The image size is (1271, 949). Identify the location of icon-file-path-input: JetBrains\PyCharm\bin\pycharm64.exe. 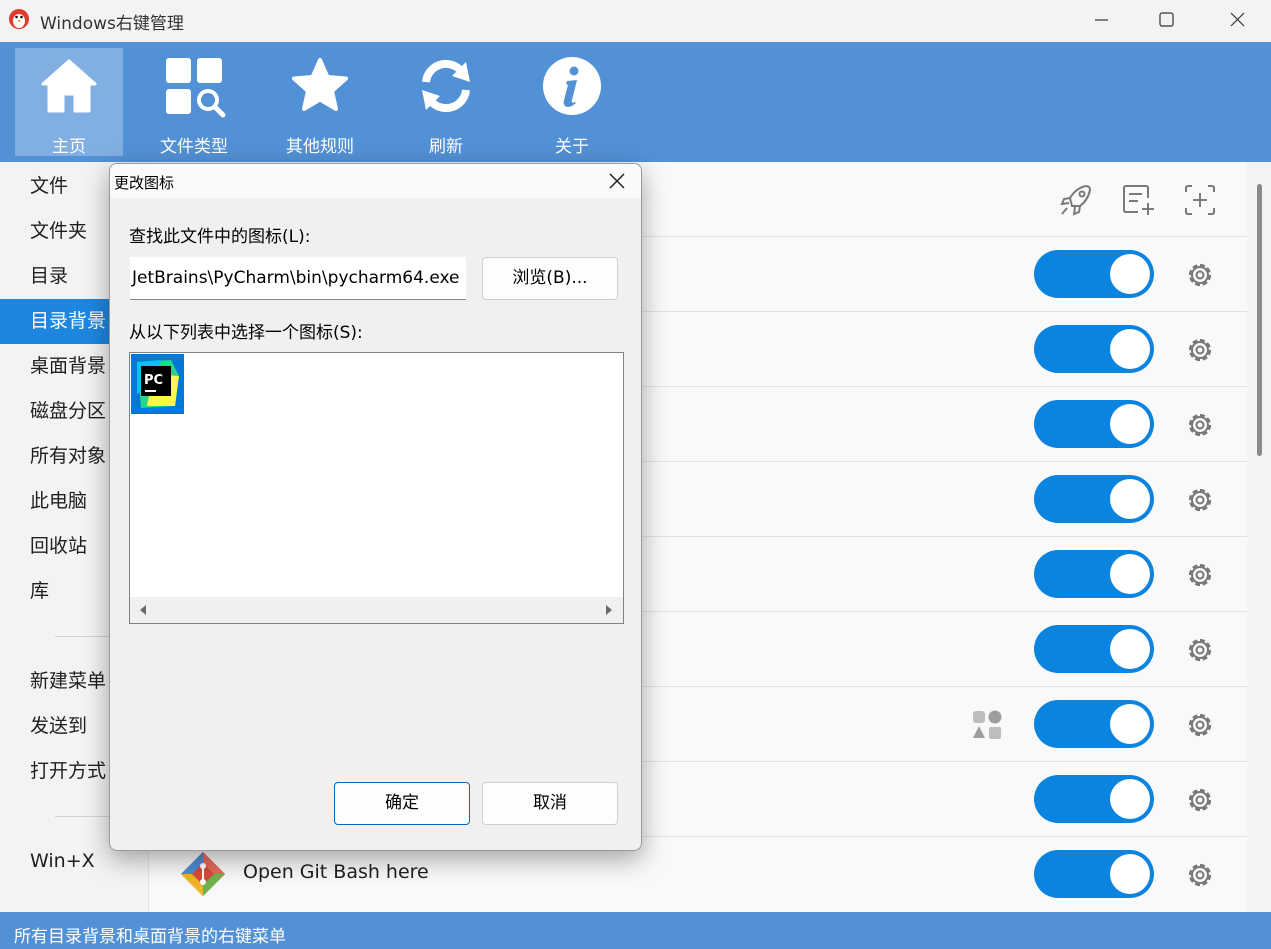
(298, 278).